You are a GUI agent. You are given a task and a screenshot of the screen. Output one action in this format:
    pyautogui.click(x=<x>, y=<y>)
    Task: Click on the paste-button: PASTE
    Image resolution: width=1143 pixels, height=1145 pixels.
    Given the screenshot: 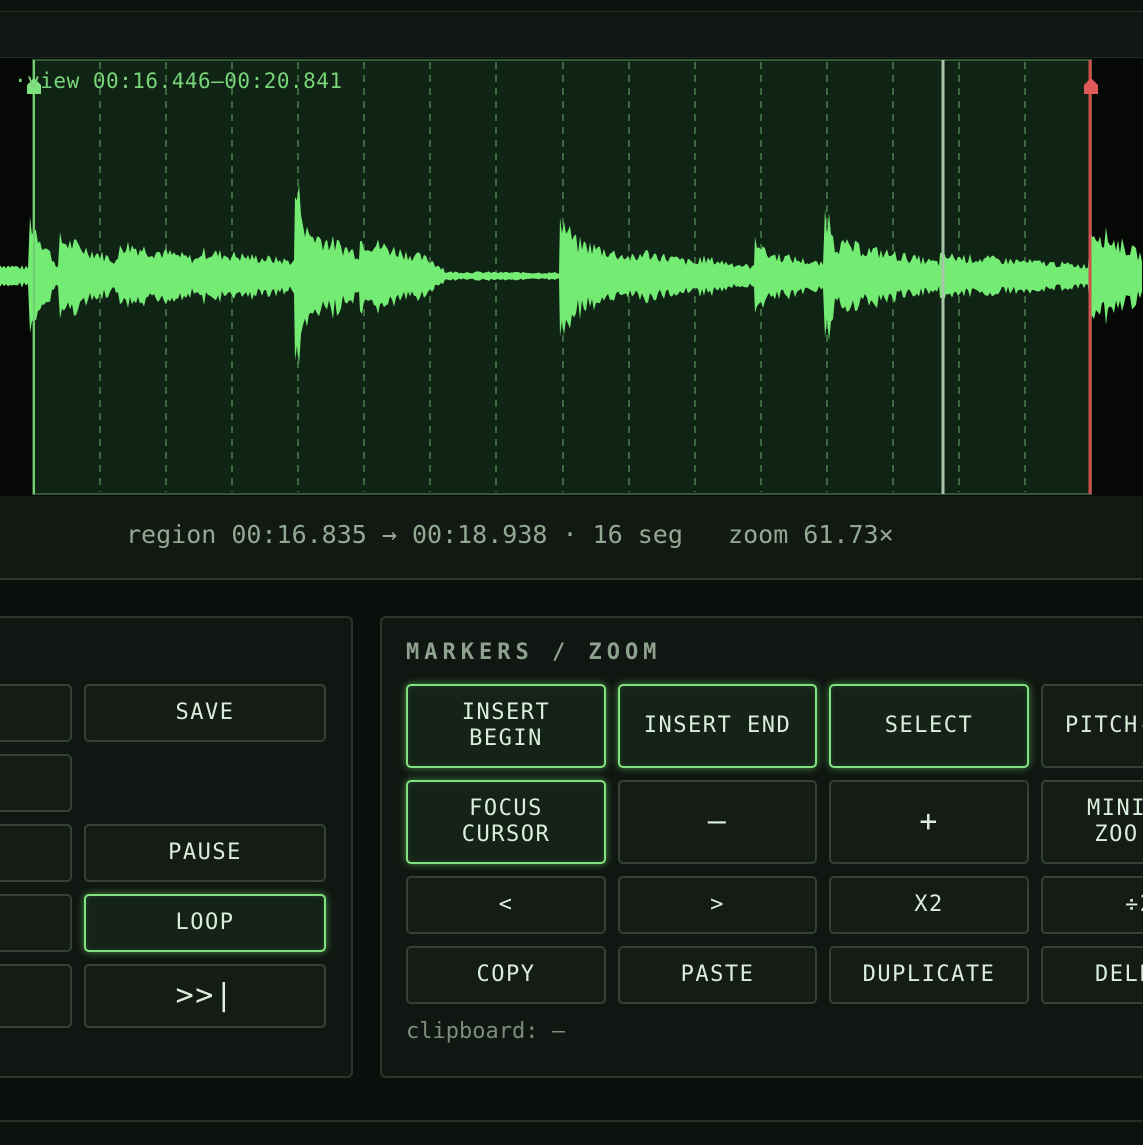 What is the action you would take?
    pyautogui.click(x=717, y=975)
    